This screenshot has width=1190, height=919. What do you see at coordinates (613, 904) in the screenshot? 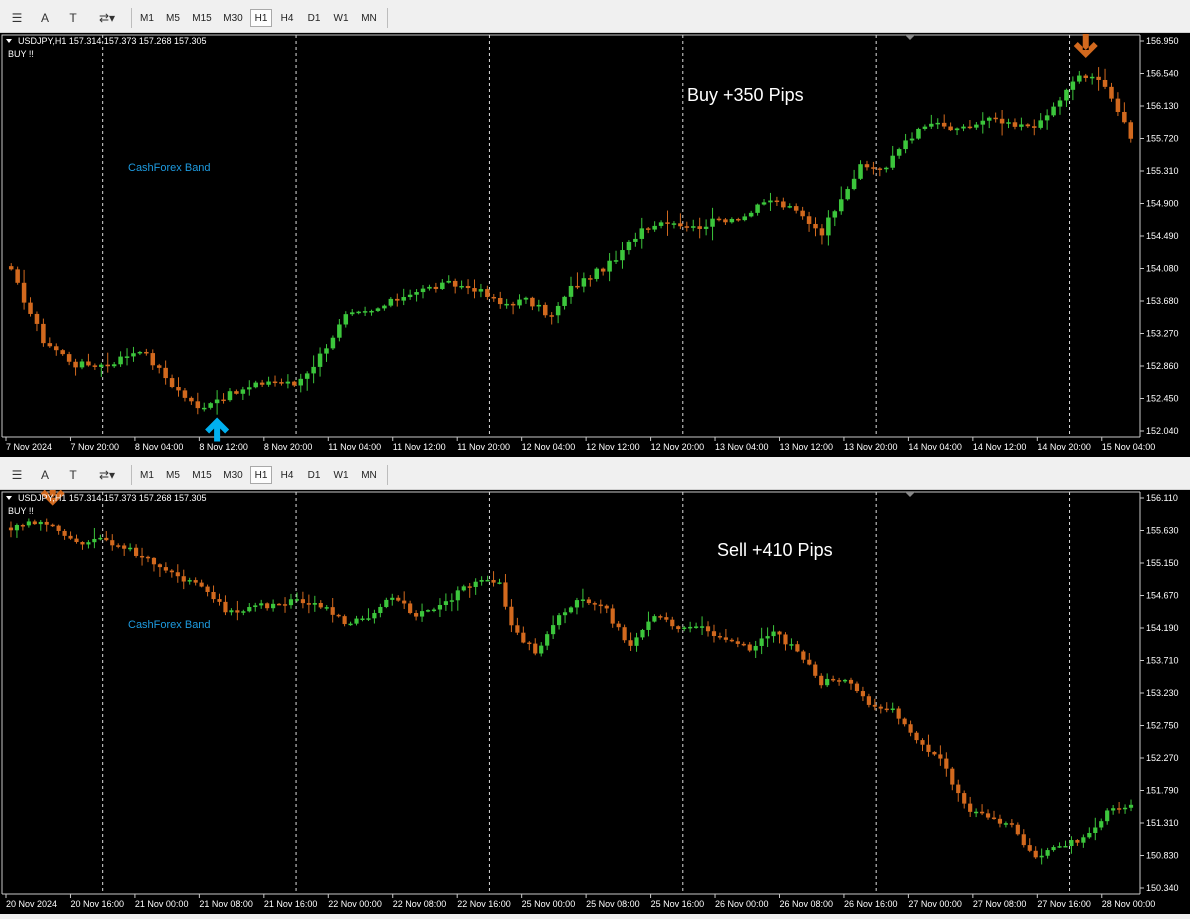
I see `x-tick-label: 25 Nov 08:00` at bounding box center [613, 904].